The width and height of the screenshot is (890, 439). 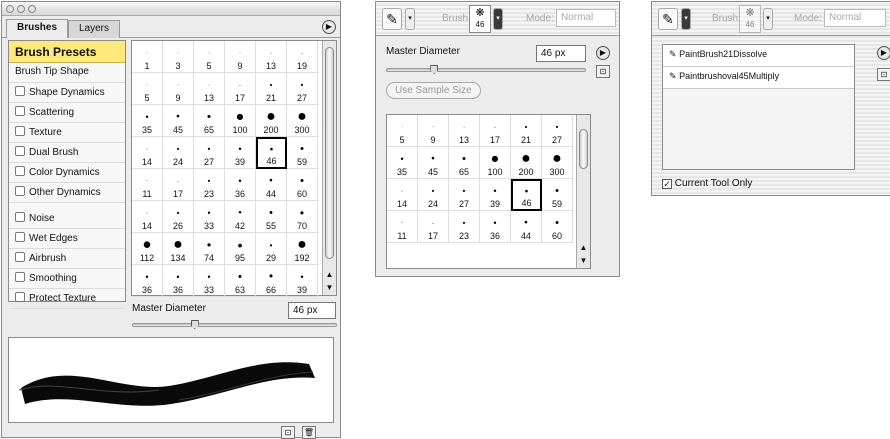 I want to click on use-sample-size-button: Use Sample Size, so click(x=433, y=90).